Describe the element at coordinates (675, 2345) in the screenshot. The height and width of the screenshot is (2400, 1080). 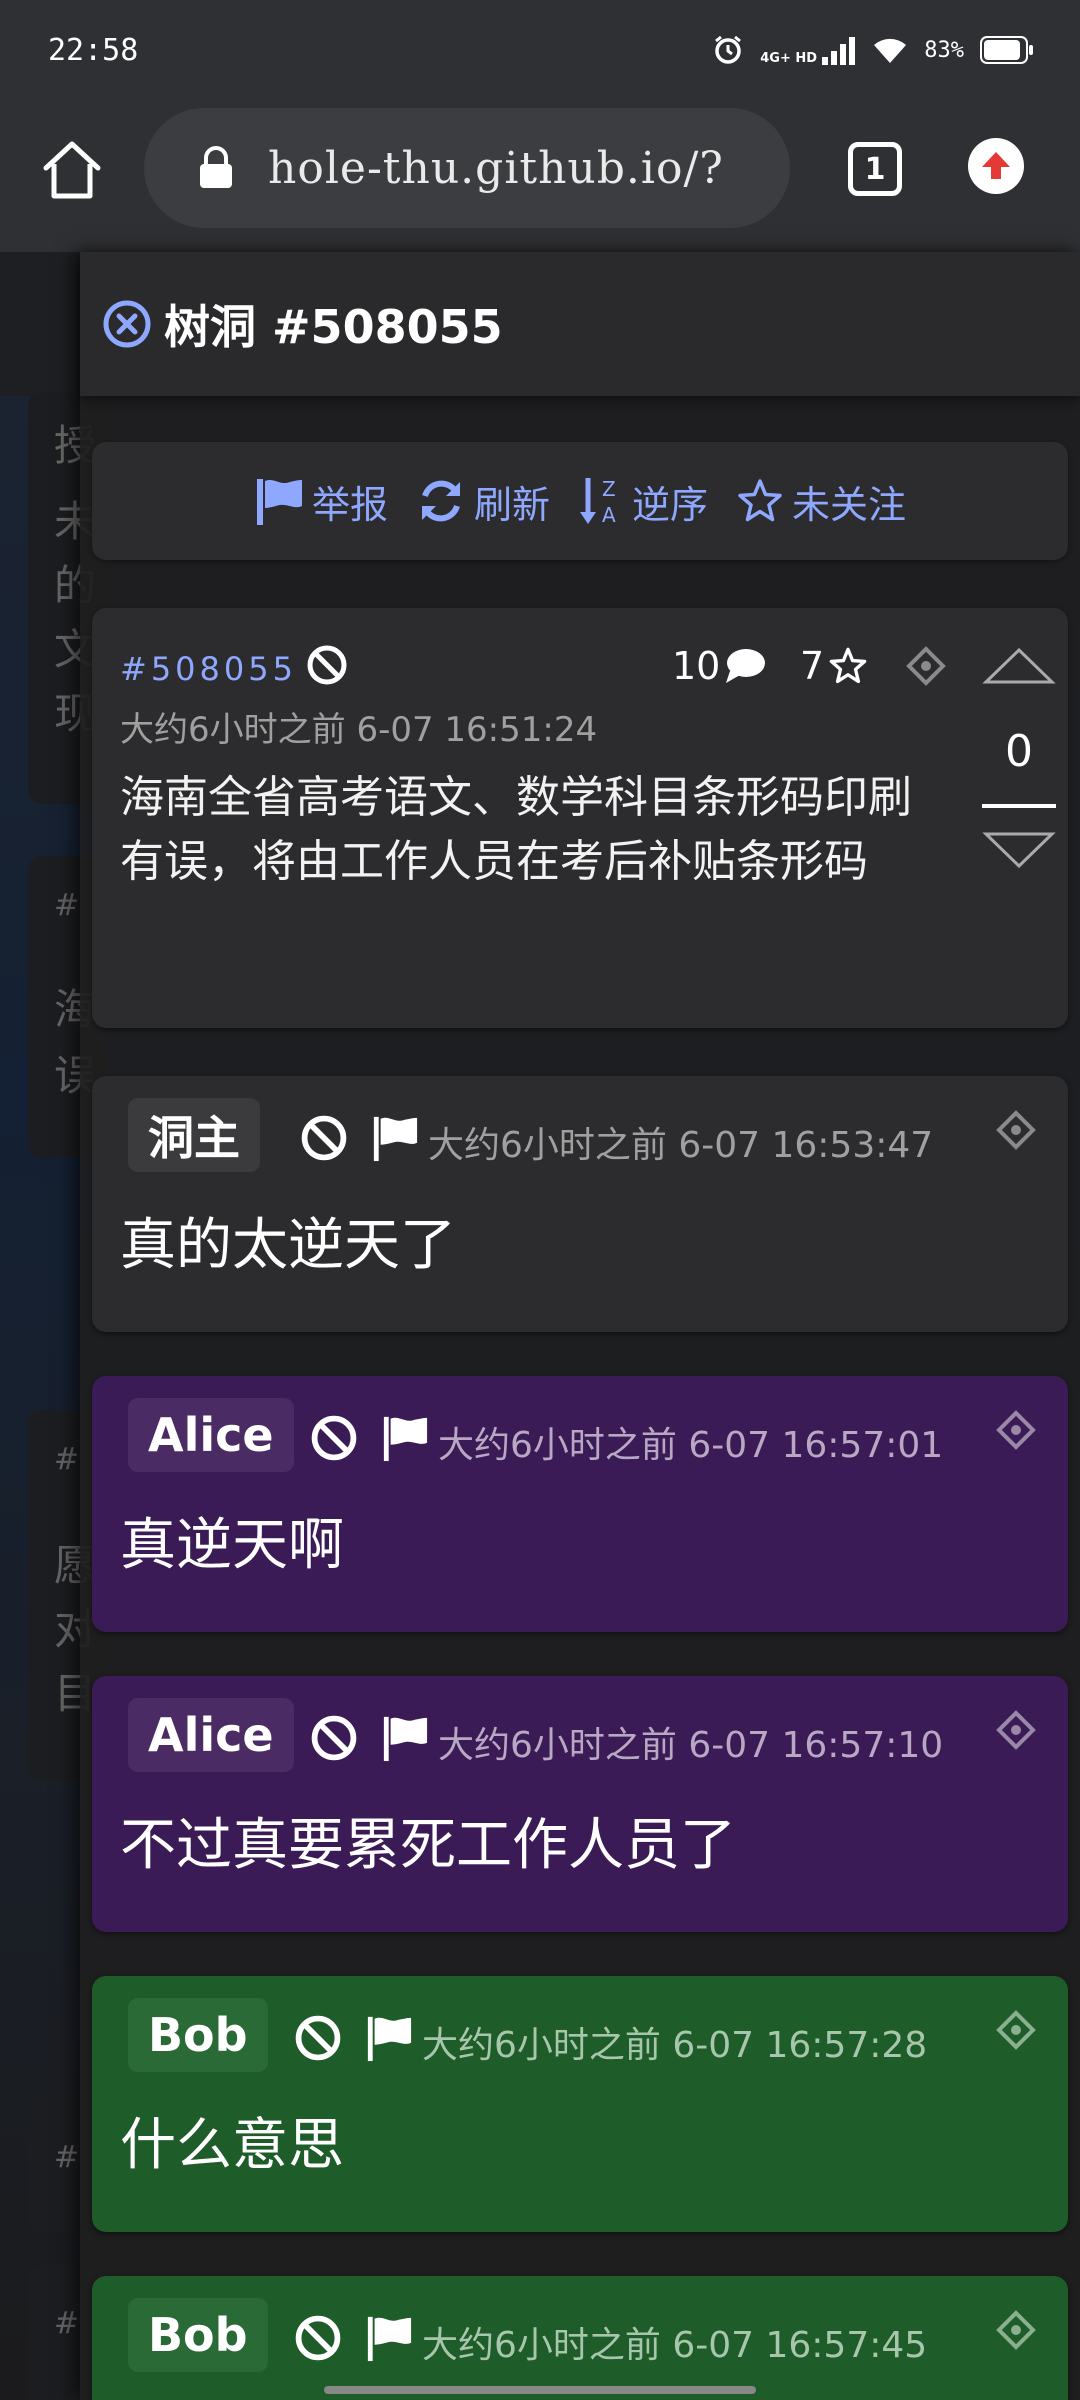
I see `reply-time: 大约6小时之前 6-07 16:57:45` at that location.